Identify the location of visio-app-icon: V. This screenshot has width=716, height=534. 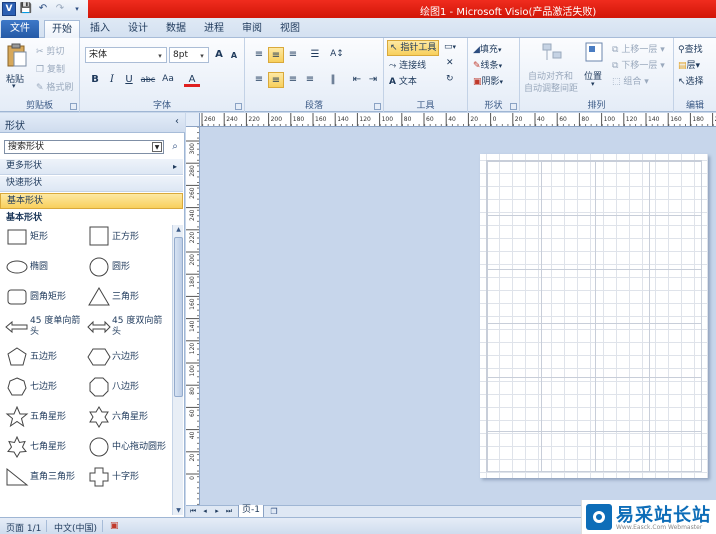
(9, 9).